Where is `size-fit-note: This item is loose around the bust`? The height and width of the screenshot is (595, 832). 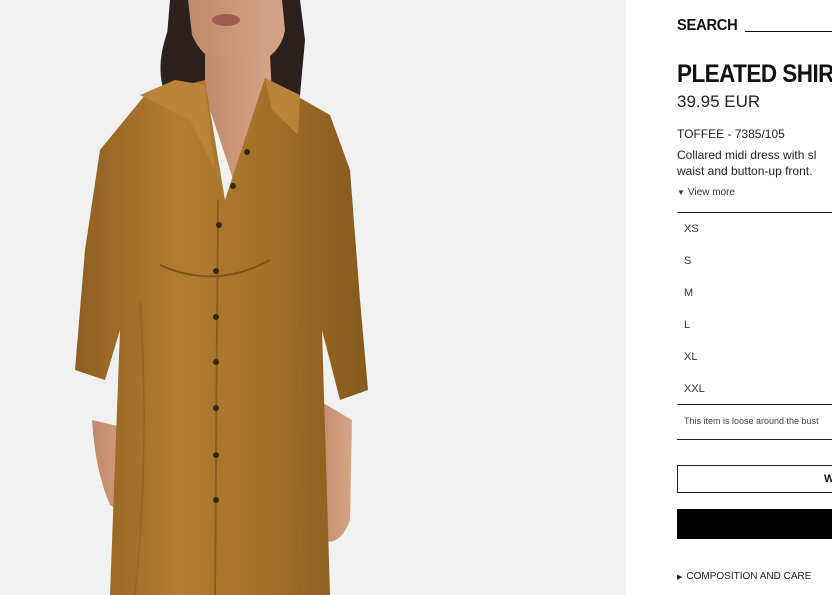 size-fit-note: This item is loose around the bust is located at coordinates (754, 422).